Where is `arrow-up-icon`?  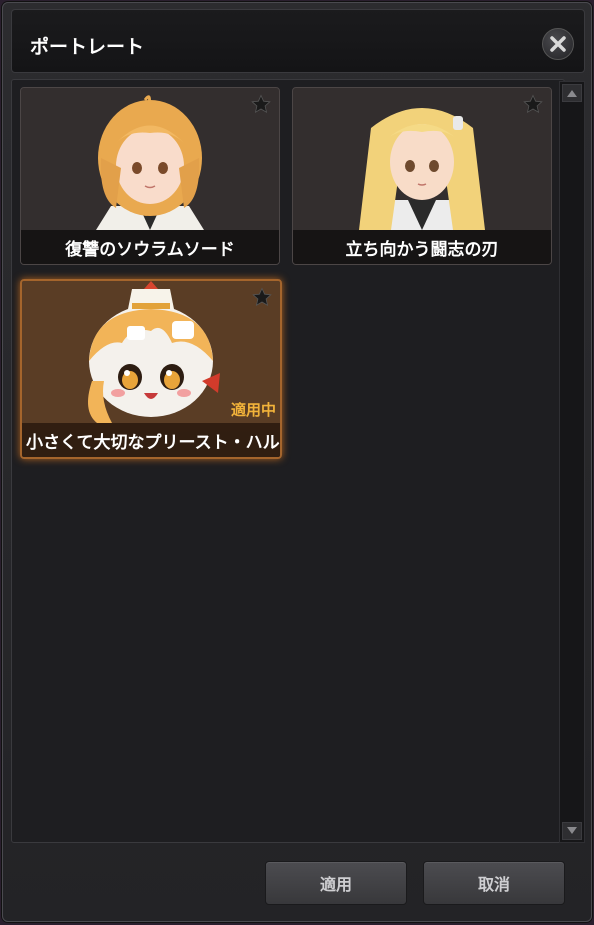
arrow-up-icon is located at coordinates (572, 93).